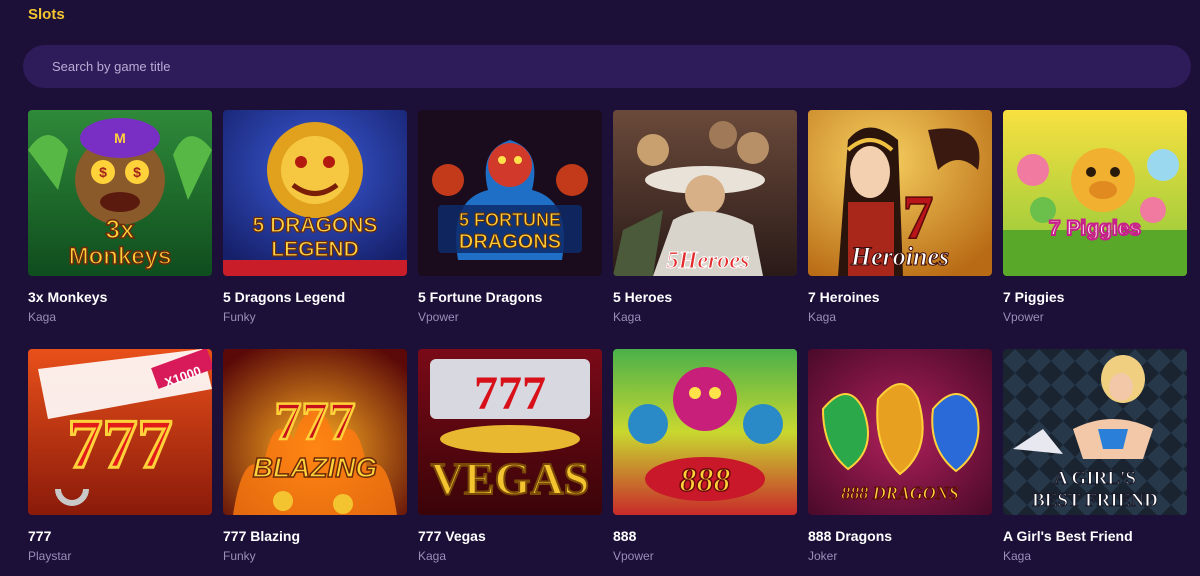 The width and height of the screenshot is (1200, 576). I want to click on game-card: 777 BLAZING 777 Blazing Funky, so click(315, 462).